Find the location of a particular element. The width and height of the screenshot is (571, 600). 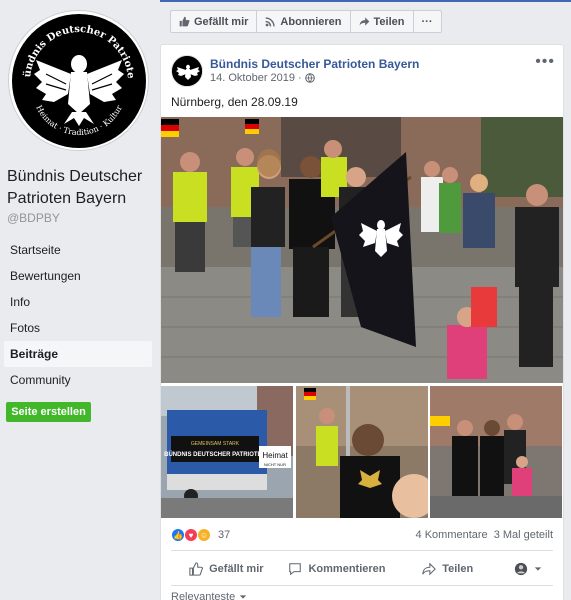

post-comment-button: Kommentieren is located at coordinates (337, 569).